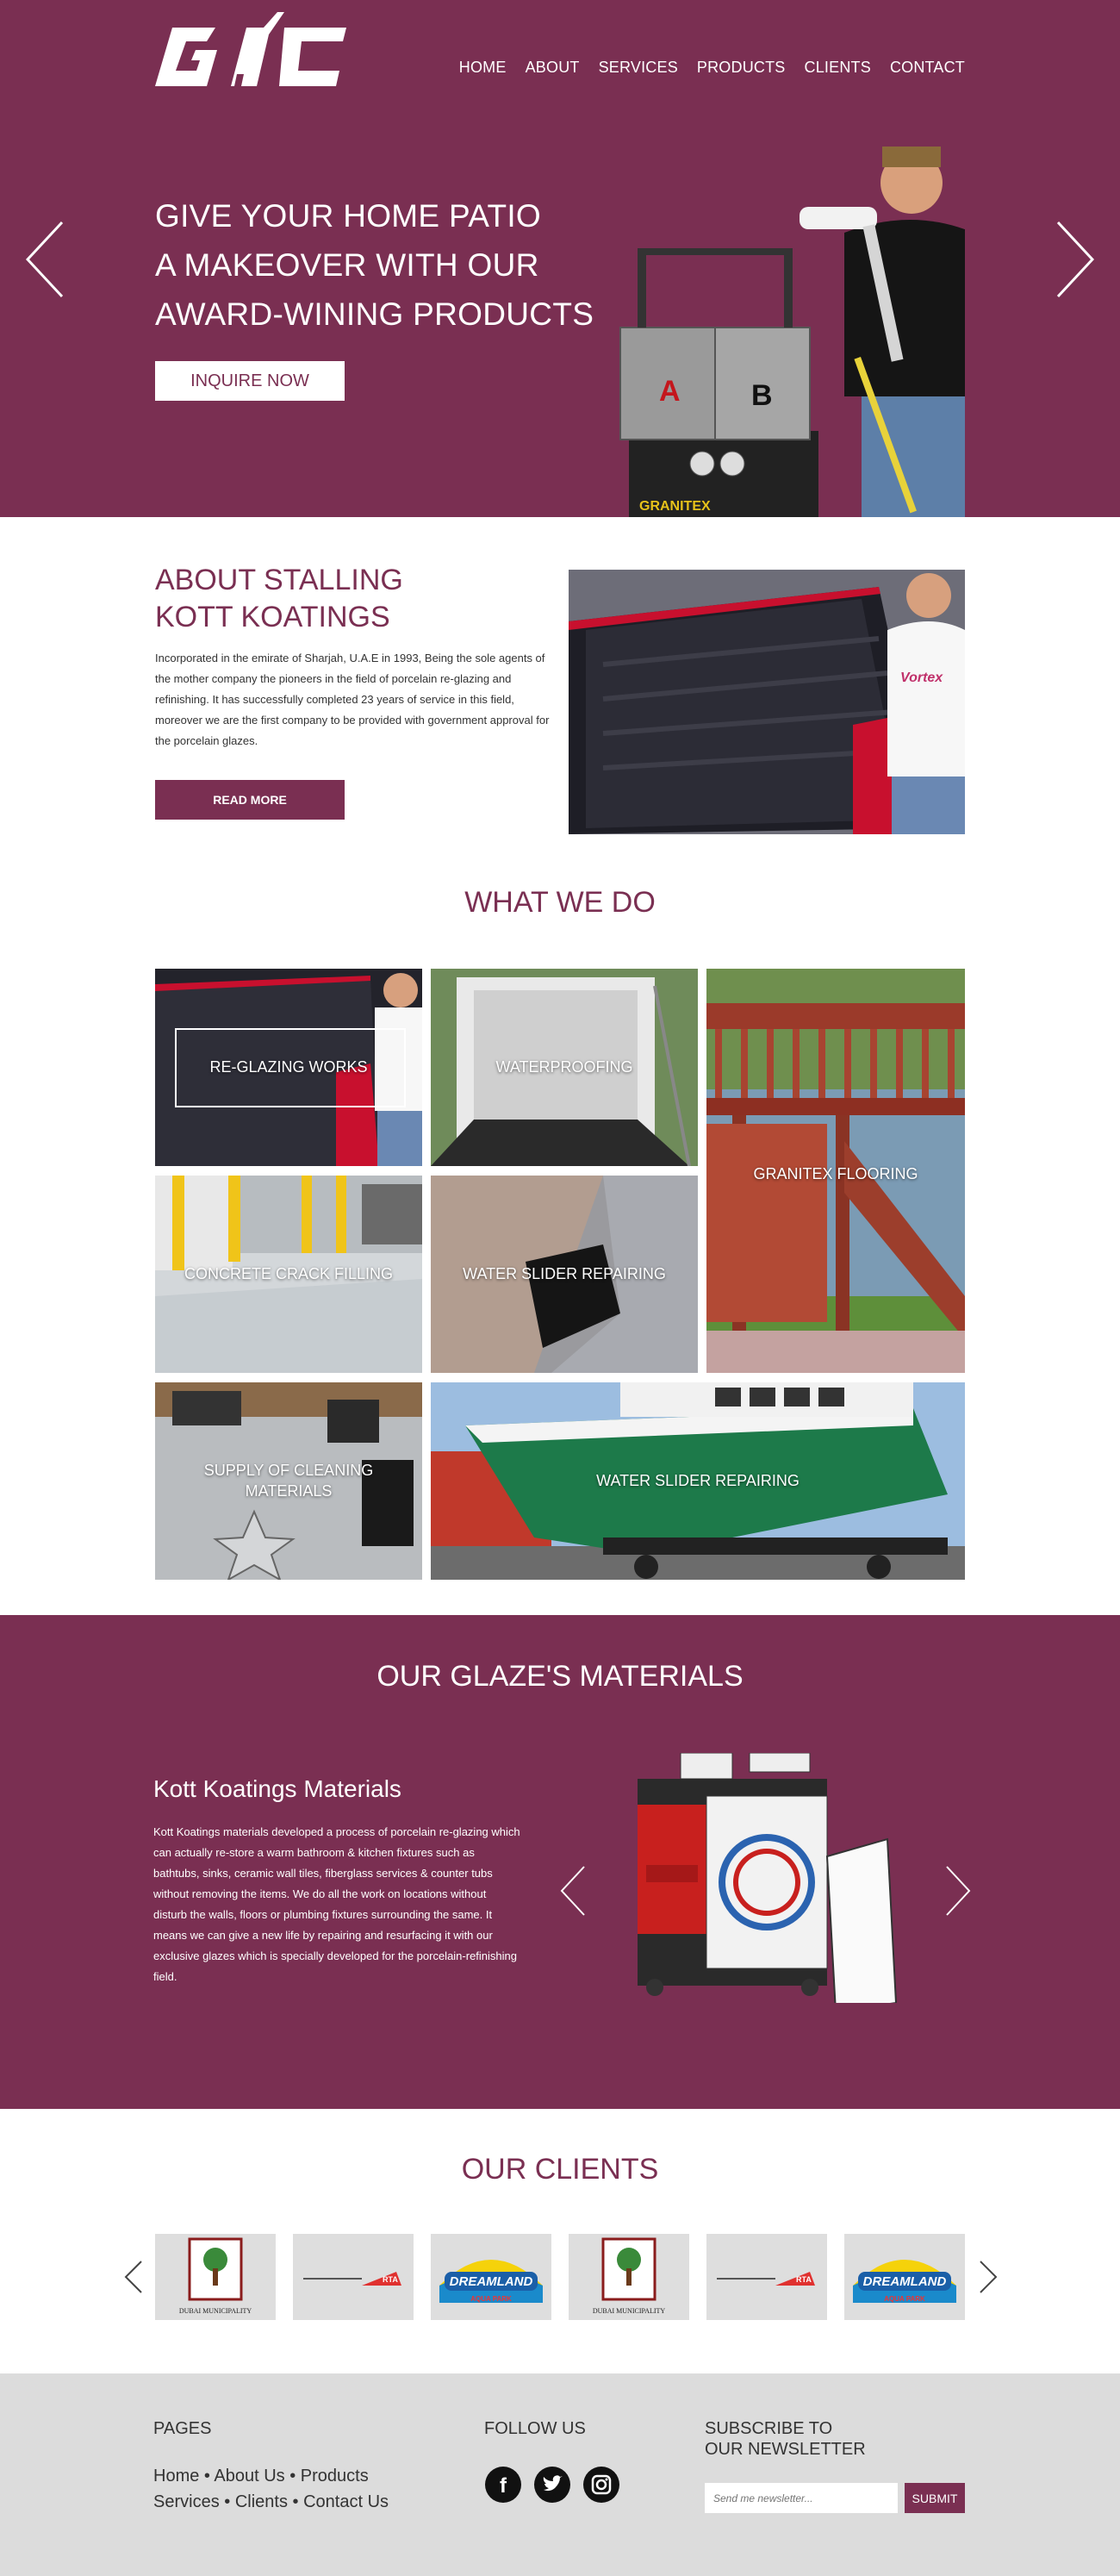  What do you see at coordinates (786, 2439) in the screenshot?
I see `newsletter-heading: SUBSCRIBE TO OUR NEWSLETTER` at bounding box center [786, 2439].